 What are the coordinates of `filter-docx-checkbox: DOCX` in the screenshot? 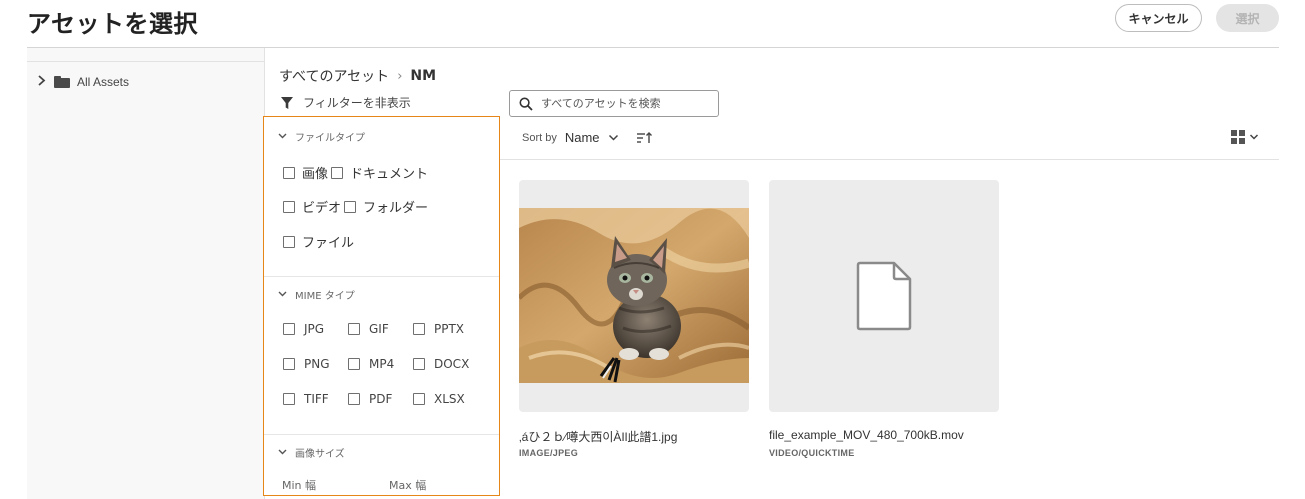 It's located at (441, 364).